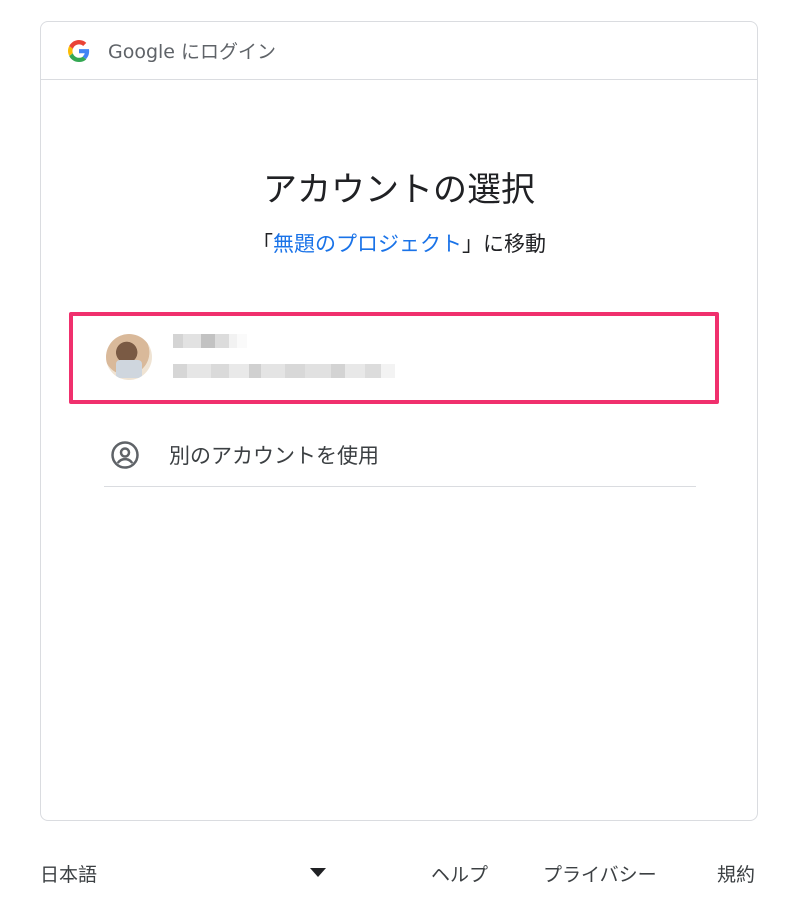 This screenshot has width=792, height=912. I want to click on page-subtitle: 「無題のプロジェクト」に移動, so click(399, 243).